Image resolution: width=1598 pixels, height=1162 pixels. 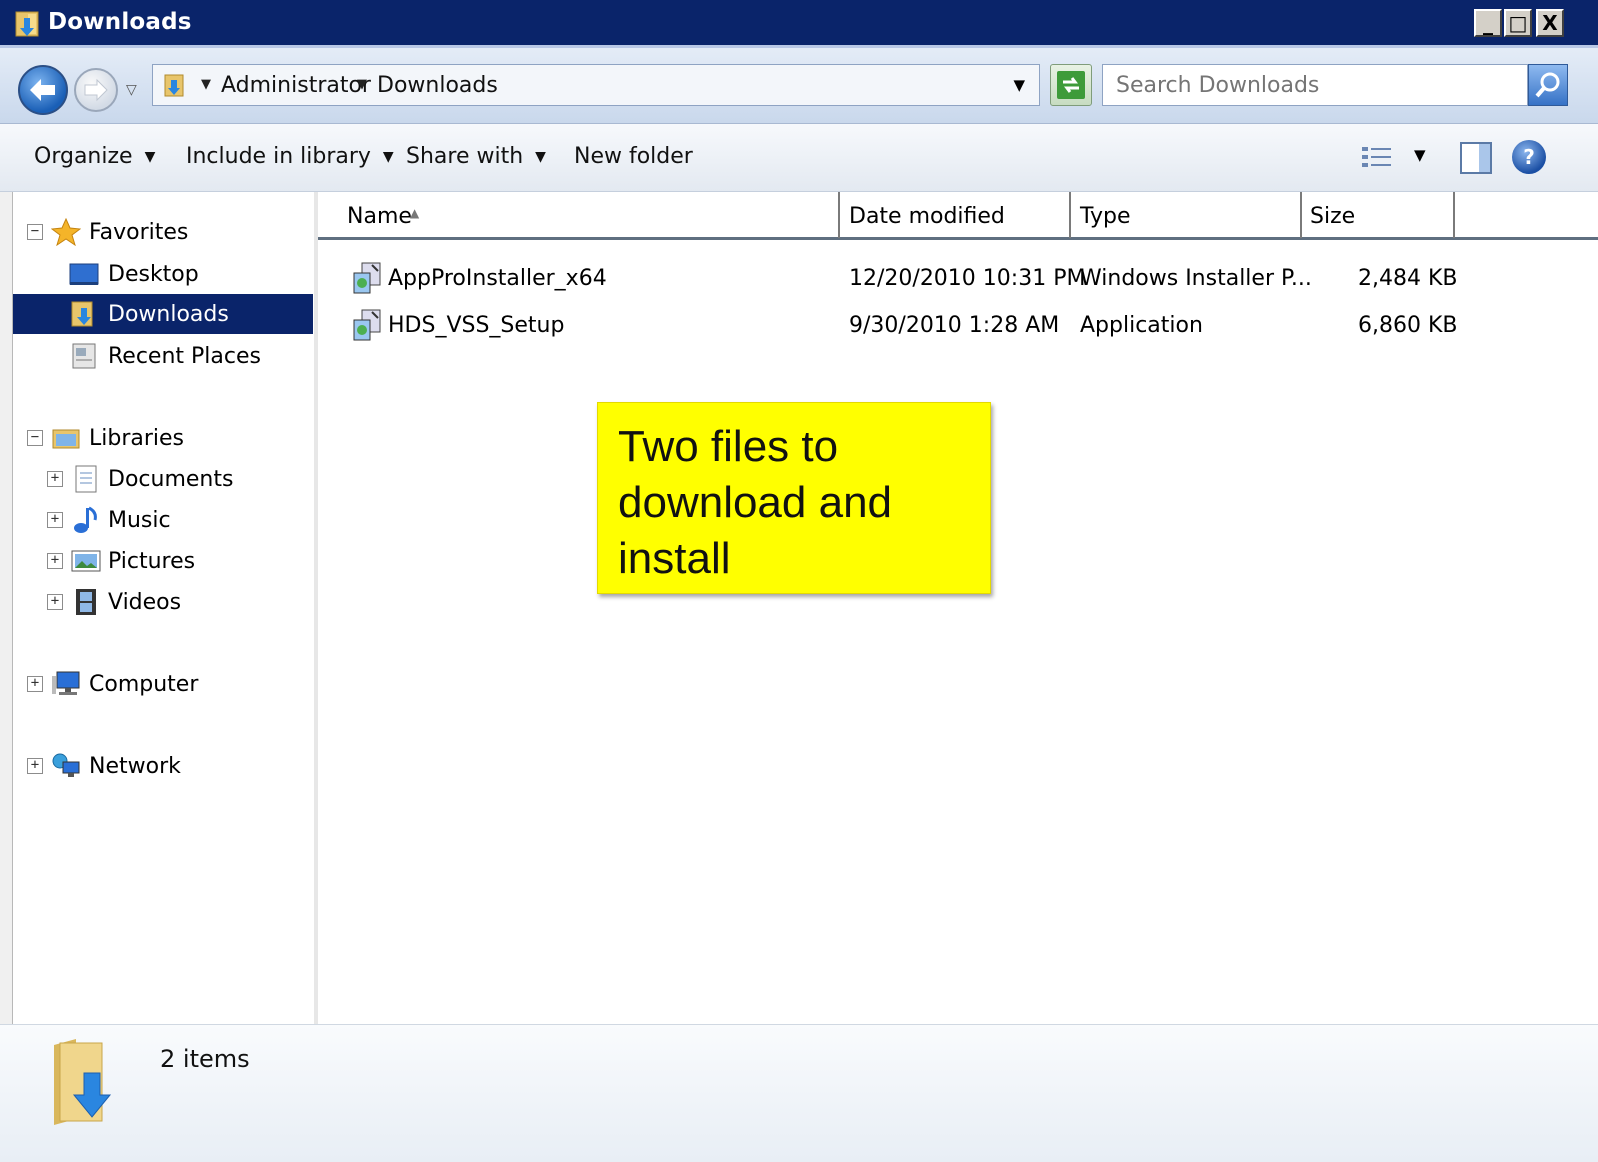 What do you see at coordinates (379, 216) in the screenshot?
I see `column-label: Name` at bounding box center [379, 216].